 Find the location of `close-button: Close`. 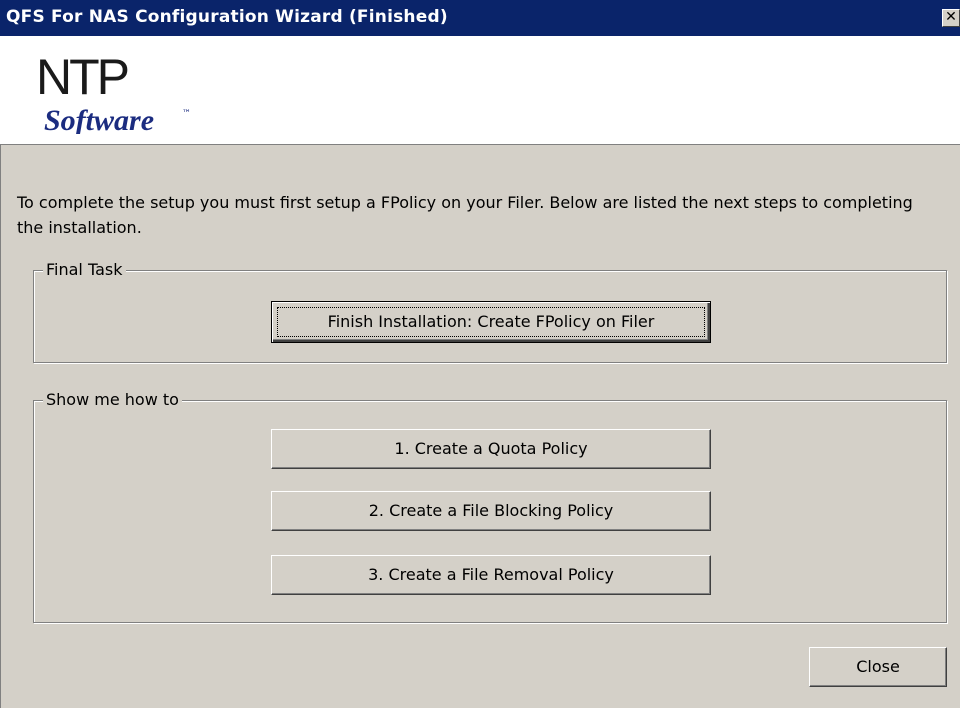

close-button: Close is located at coordinates (878, 667).